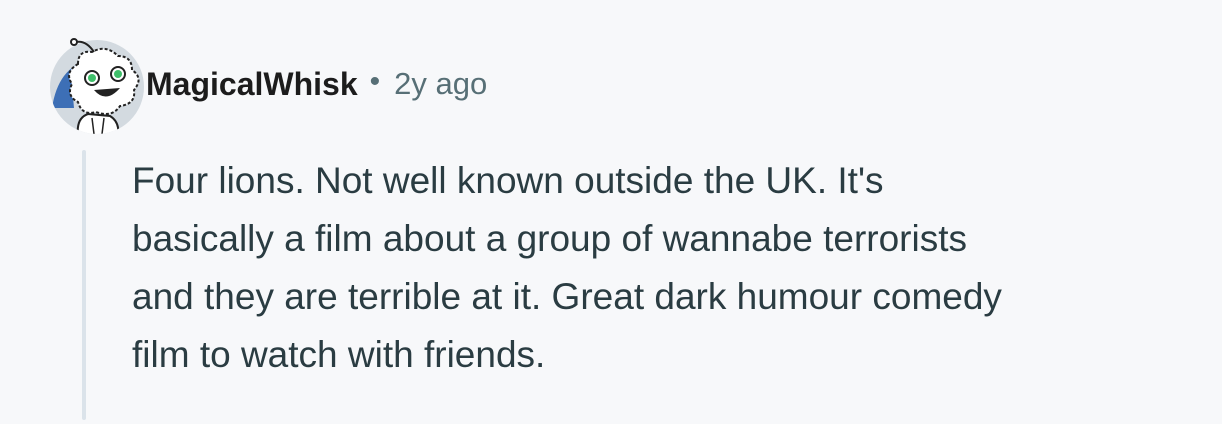  Describe the element at coordinates (84, 285) in the screenshot. I see `thread-line` at that location.